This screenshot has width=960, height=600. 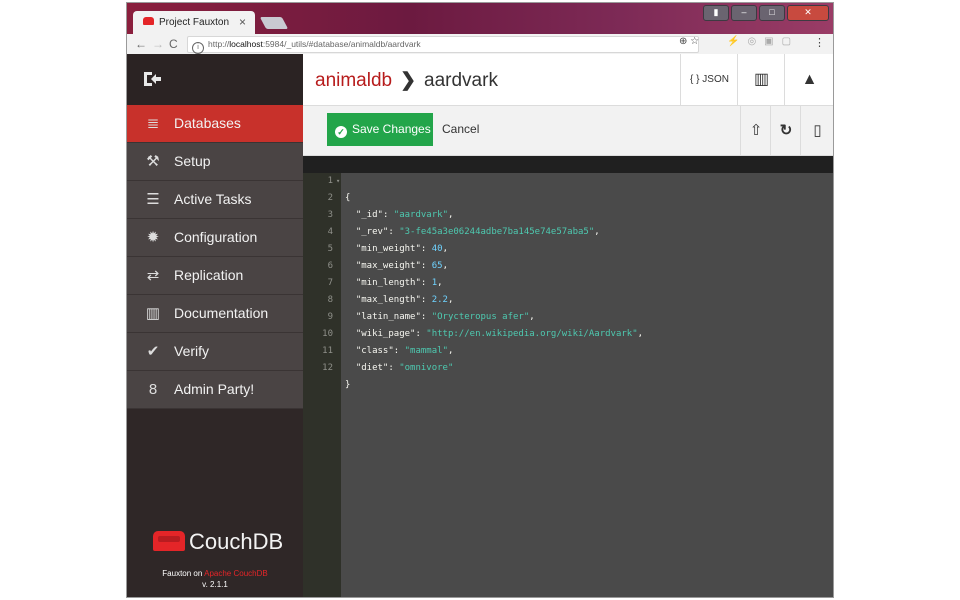 What do you see at coordinates (153, 313) in the screenshot?
I see `book-icon: ▥` at bounding box center [153, 313].